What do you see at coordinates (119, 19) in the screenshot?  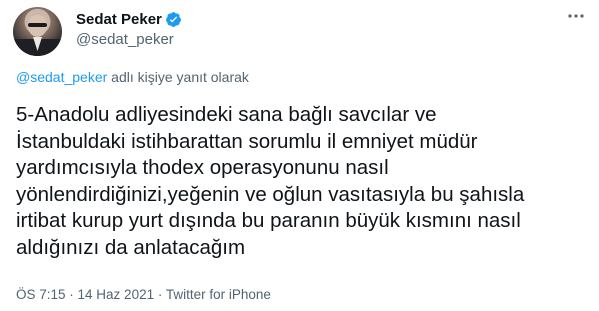 I see `author-display-name: Sedat Peker` at bounding box center [119, 19].